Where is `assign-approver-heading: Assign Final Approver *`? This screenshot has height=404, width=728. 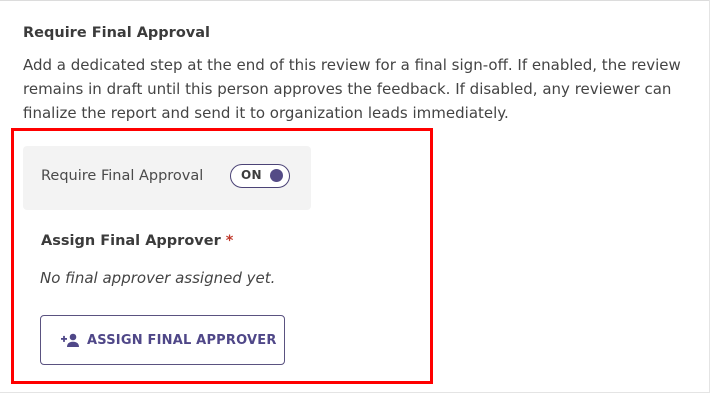 assign-approver-heading: Assign Final Approver * is located at coordinates (137, 241).